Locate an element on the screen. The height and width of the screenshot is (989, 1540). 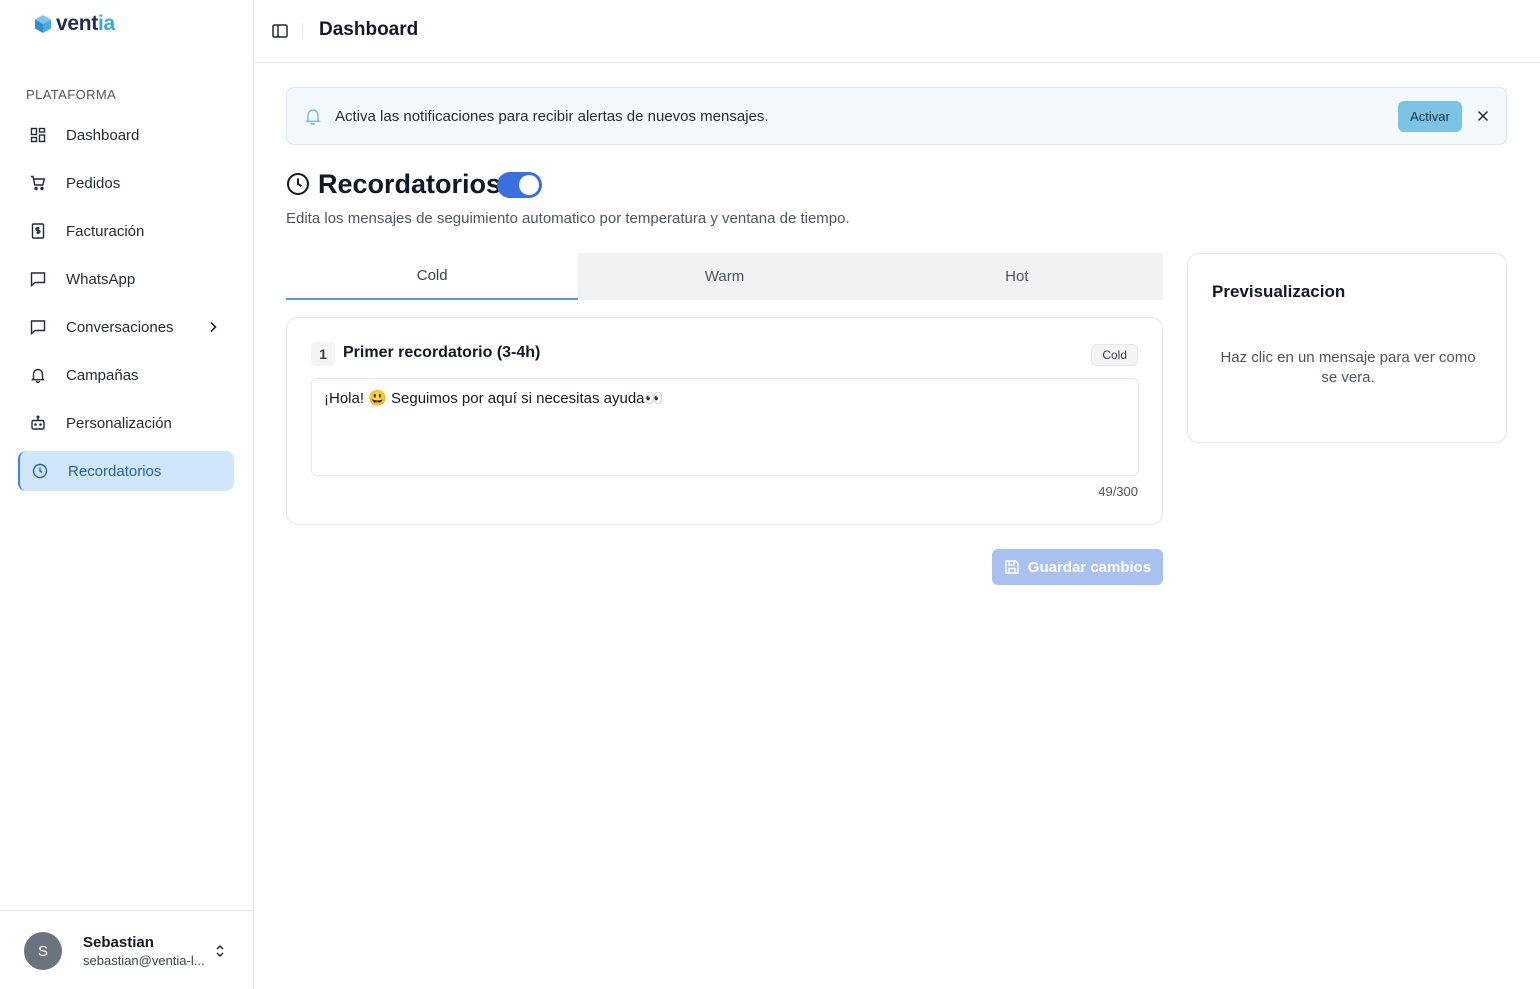
ventia-logo: ventia is located at coordinates (74, 24).